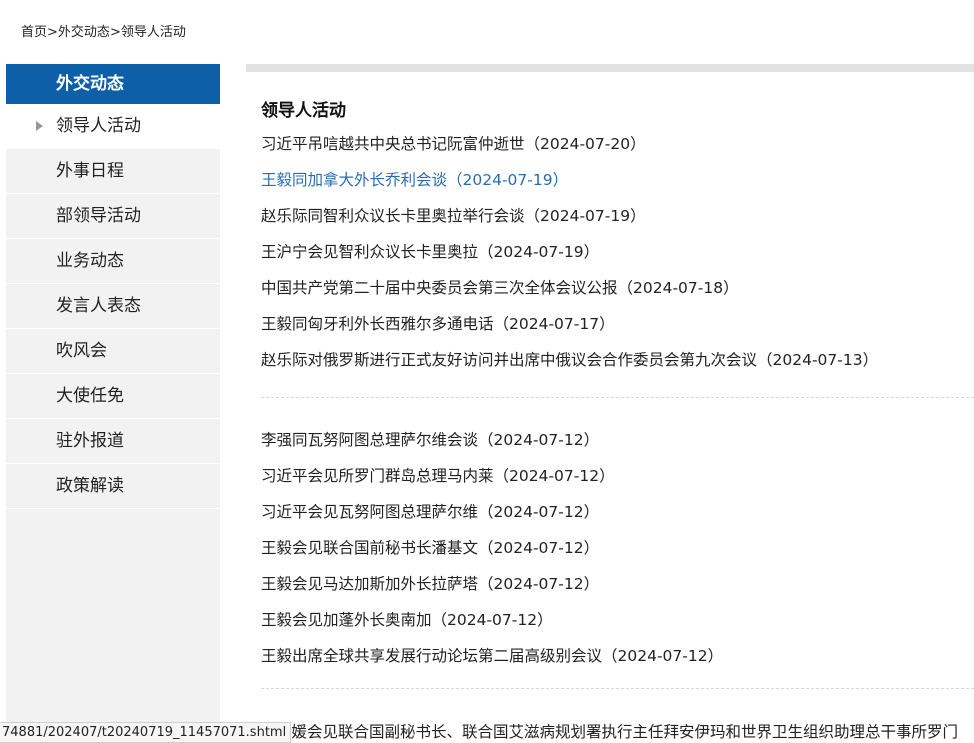 This screenshot has width=974, height=743. What do you see at coordinates (113, 351) in the screenshot?
I see `sidebar-item-briefing: 吹风会` at bounding box center [113, 351].